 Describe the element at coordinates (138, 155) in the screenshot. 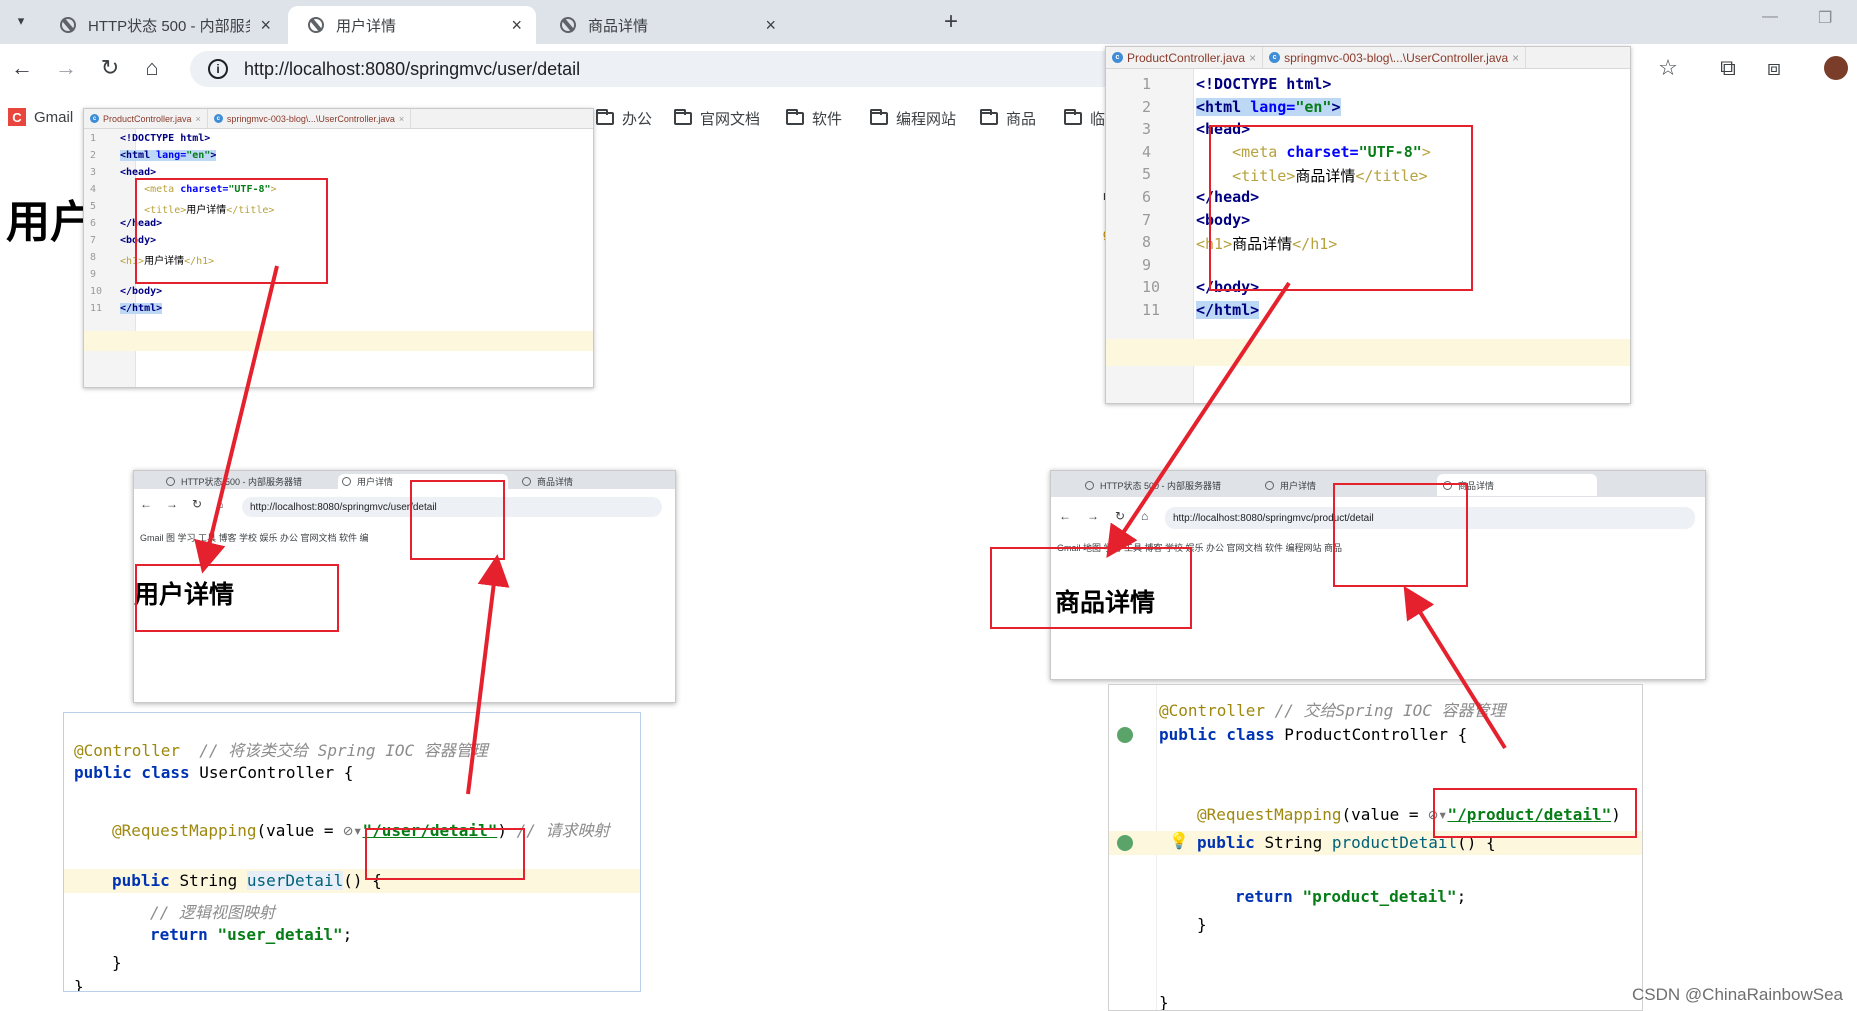

I see `code-token: <html` at that location.